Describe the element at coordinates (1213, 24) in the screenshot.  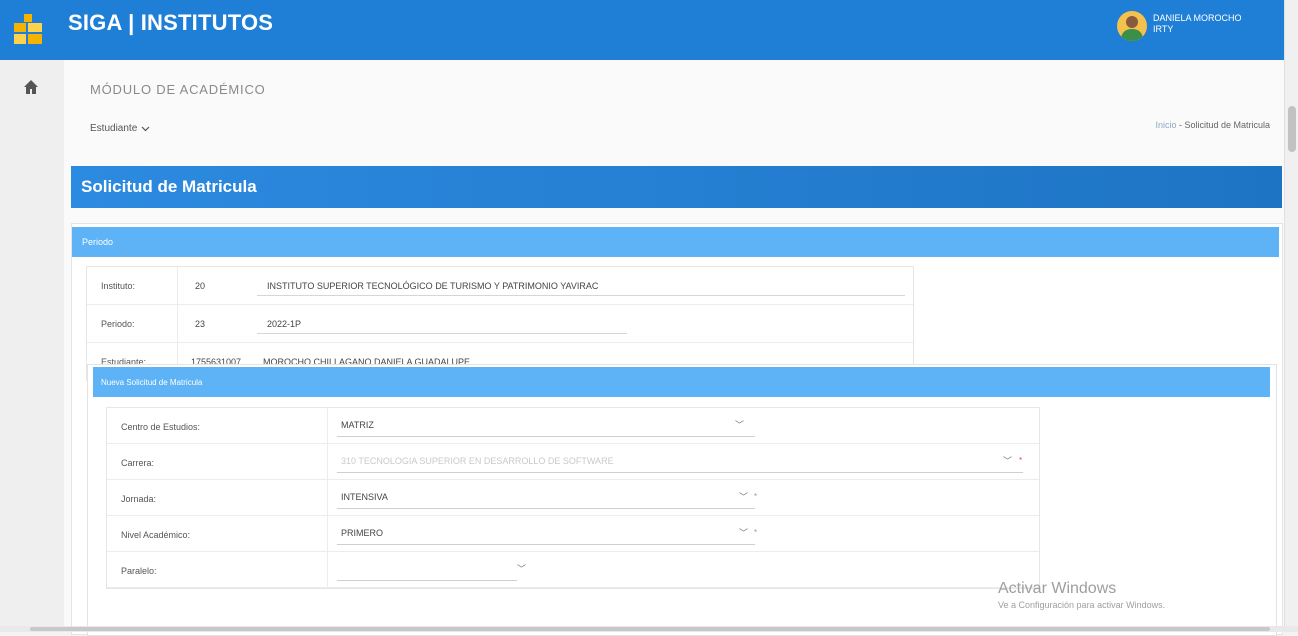
I see `user-menu: DANIELA MOROCHO IRTY` at that location.